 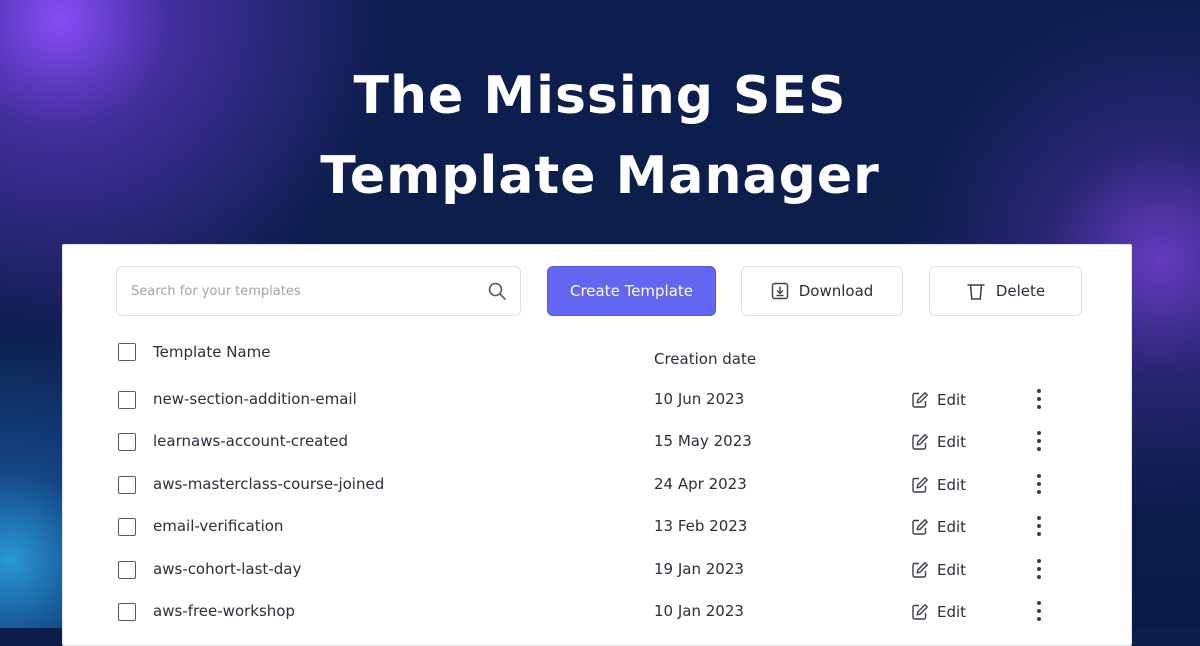 I want to click on select-all-checkbox, so click(x=127, y=352).